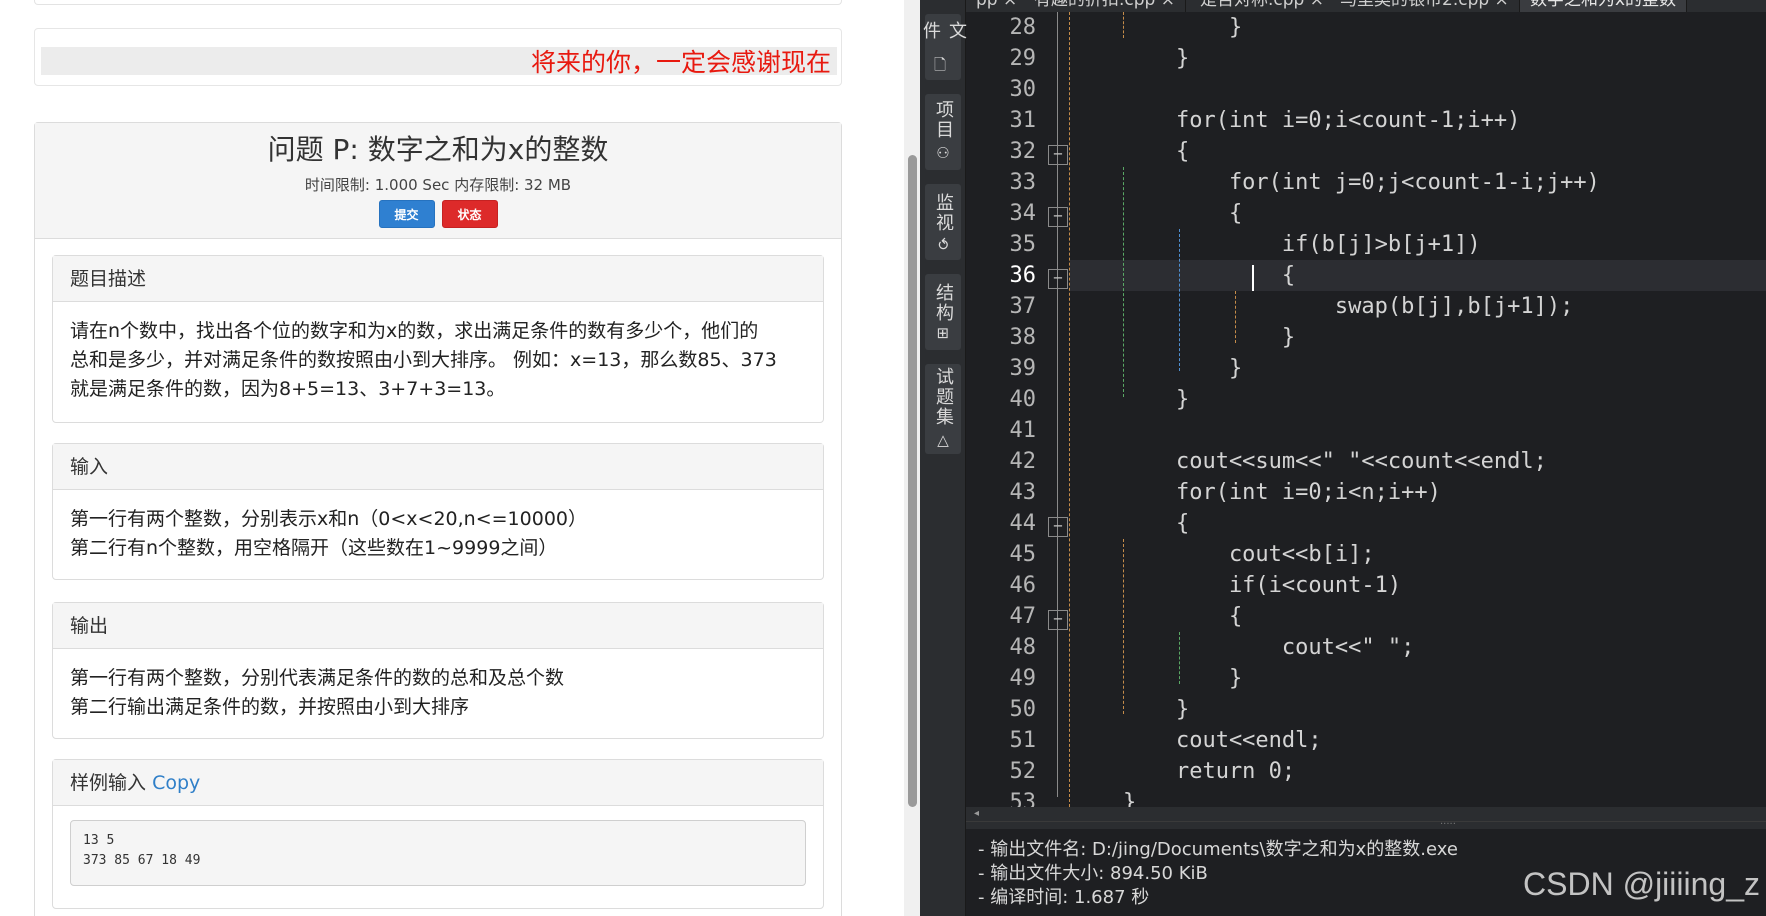 The height and width of the screenshot is (916, 1766). I want to click on copy-link: Copy, so click(176, 783).